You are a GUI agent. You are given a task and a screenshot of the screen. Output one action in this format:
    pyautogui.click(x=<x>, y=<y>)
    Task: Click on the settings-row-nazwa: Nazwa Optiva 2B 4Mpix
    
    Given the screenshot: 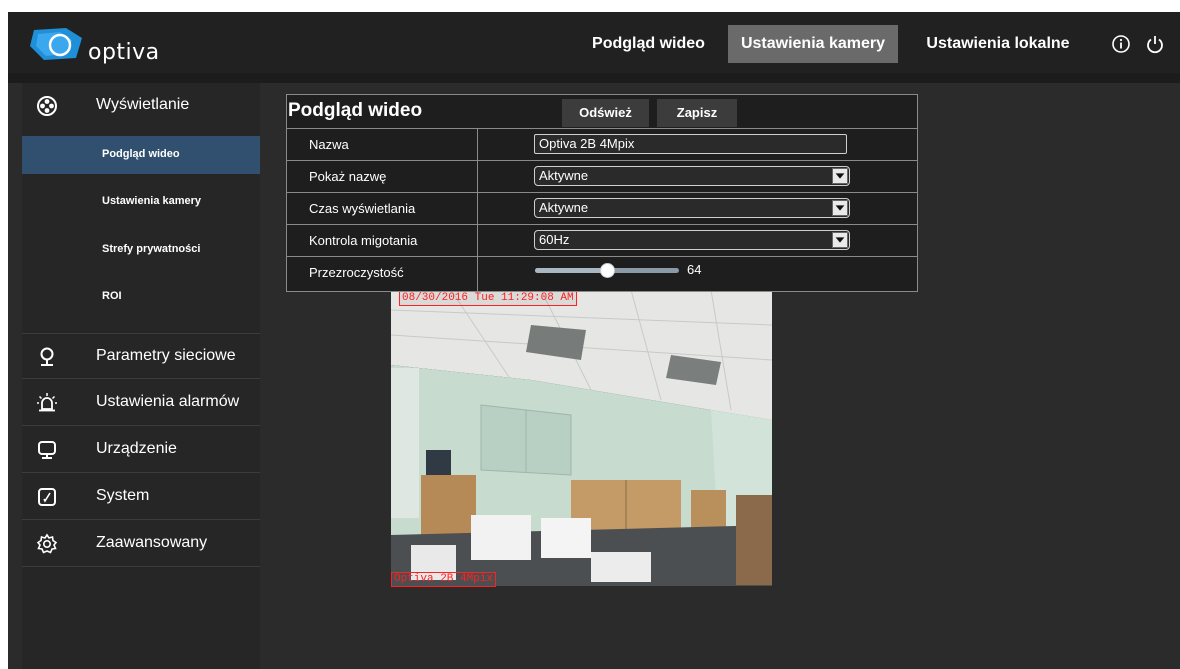 What is the action you would take?
    pyautogui.click(x=602, y=144)
    